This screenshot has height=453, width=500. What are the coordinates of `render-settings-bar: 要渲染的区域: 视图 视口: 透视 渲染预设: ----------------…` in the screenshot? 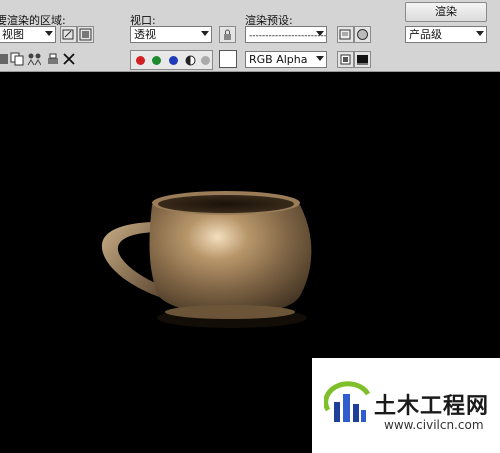 It's located at (250, 23).